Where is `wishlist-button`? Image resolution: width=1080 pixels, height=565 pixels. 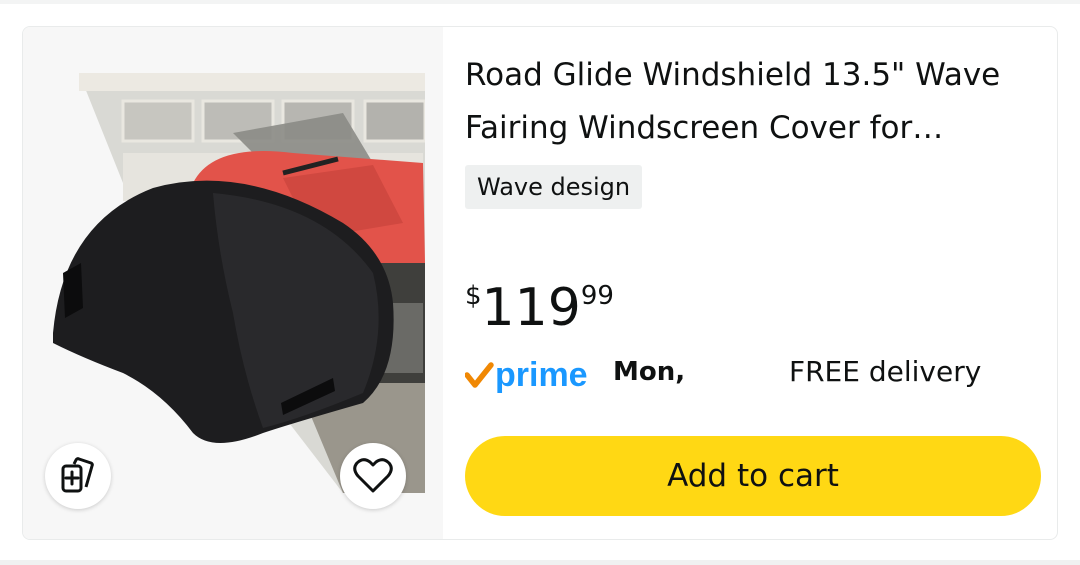
wishlist-button is located at coordinates (373, 476).